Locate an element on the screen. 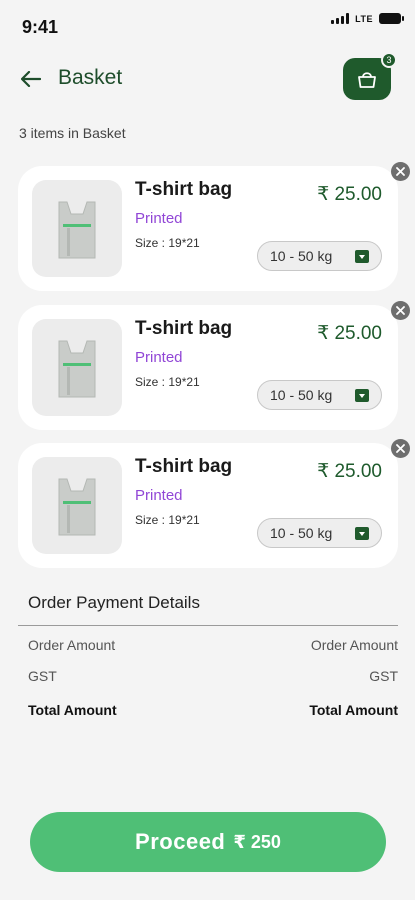 The image size is (415, 900). basket-count-badge: 3 is located at coordinates (389, 60).